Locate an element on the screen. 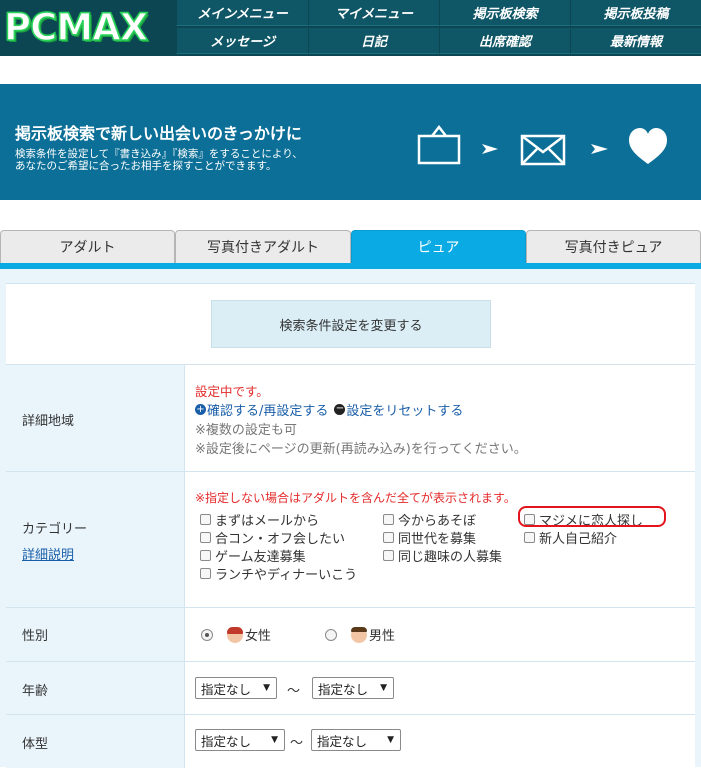 This screenshot has height=768, width=701. body-type-from-value: 指定なし is located at coordinates (226, 741).